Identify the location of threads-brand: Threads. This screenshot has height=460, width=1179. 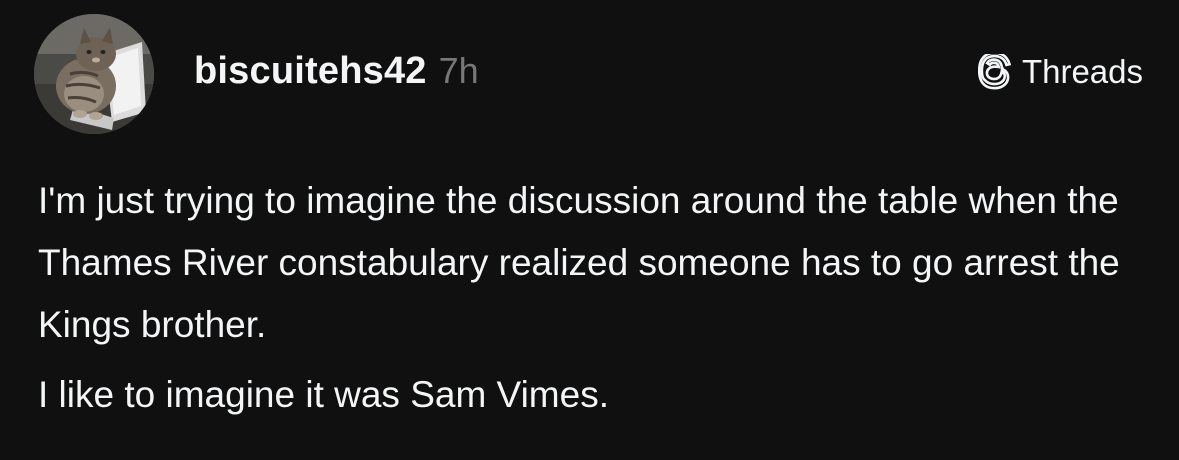
(1060, 72).